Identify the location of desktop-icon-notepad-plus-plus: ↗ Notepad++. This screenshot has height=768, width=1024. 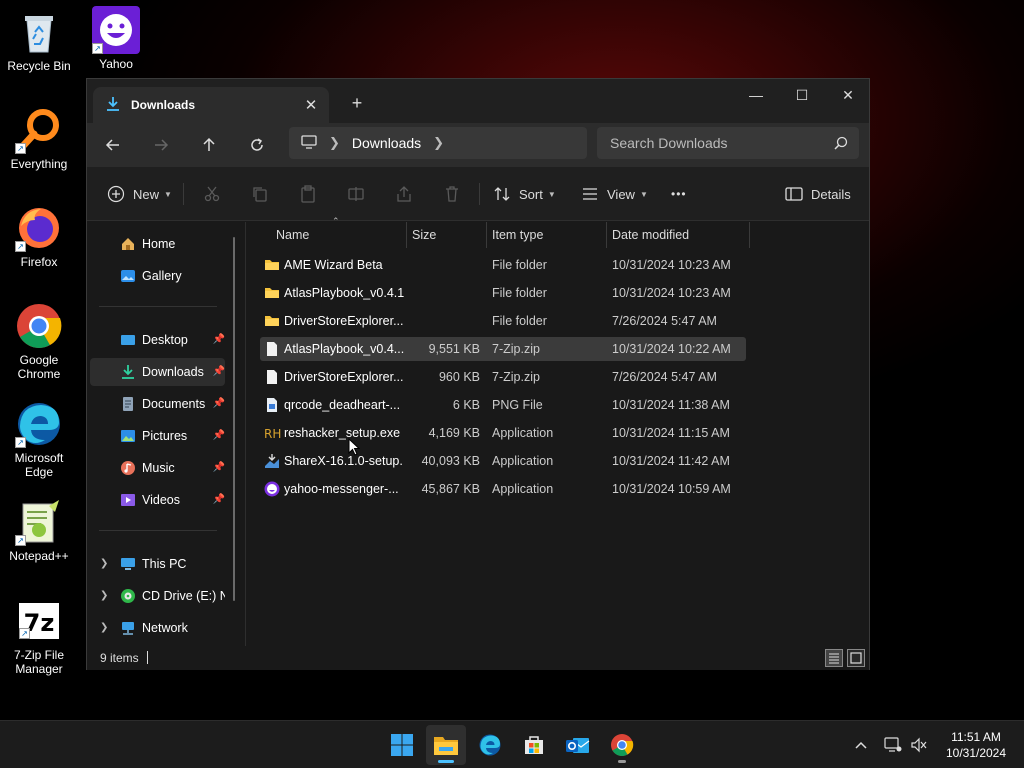
(39, 530).